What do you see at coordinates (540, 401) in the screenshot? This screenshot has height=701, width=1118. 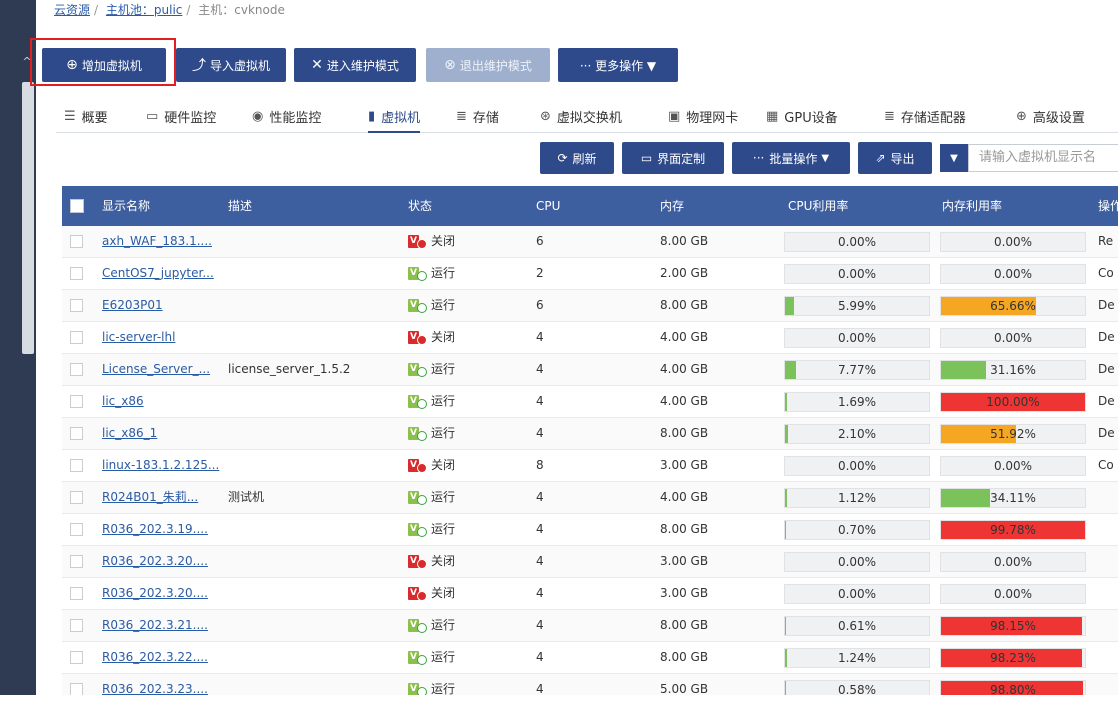 I see `vm-cpu: 4` at bounding box center [540, 401].